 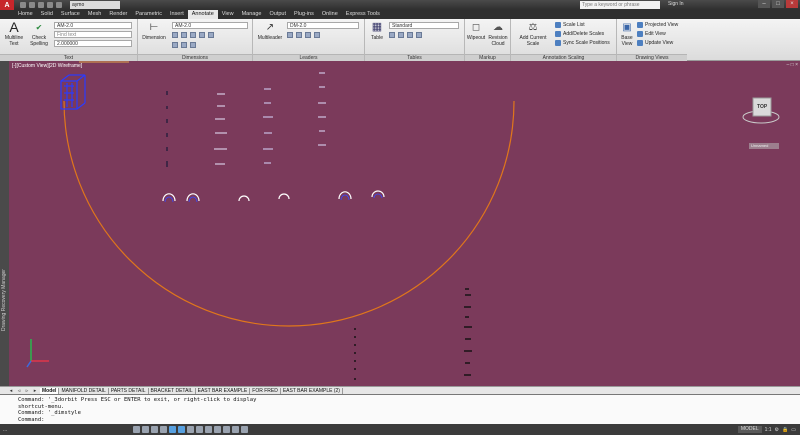 What do you see at coordinates (70, 14) in the screenshot?
I see `tab-surface: Surface` at bounding box center [70, 14].